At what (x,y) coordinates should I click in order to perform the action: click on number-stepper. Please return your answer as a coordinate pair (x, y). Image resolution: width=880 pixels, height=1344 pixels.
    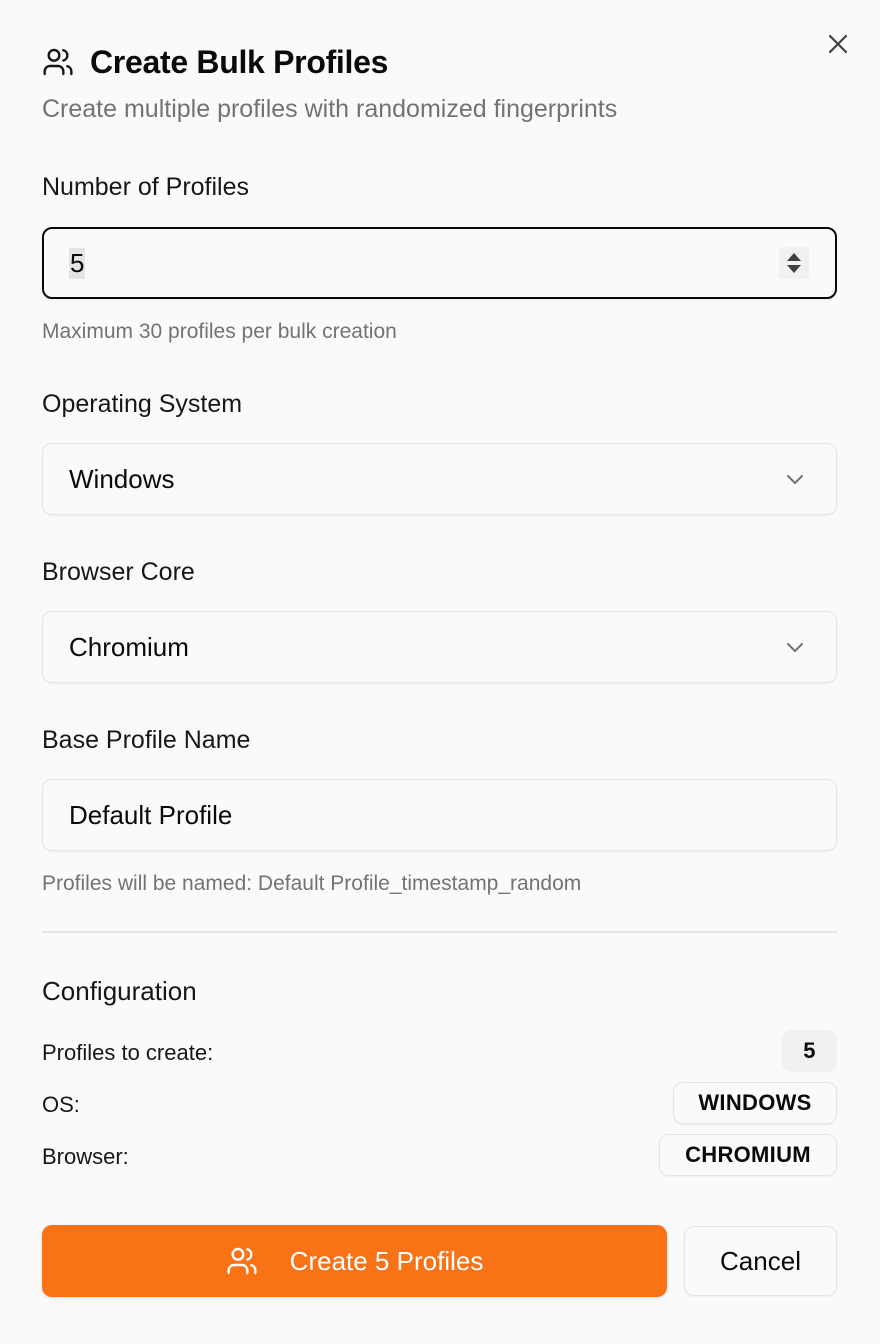
    Looking at the image, I should click on (794, 263).